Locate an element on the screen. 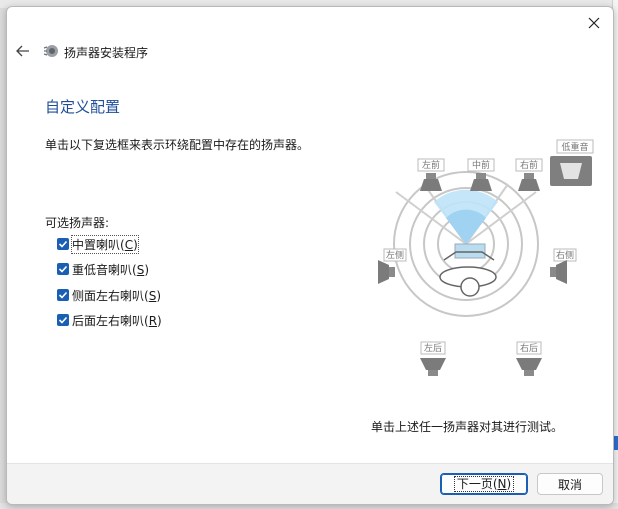  dialog-footer: 下一页(N) 取消 is located at coordinates (310, 483).